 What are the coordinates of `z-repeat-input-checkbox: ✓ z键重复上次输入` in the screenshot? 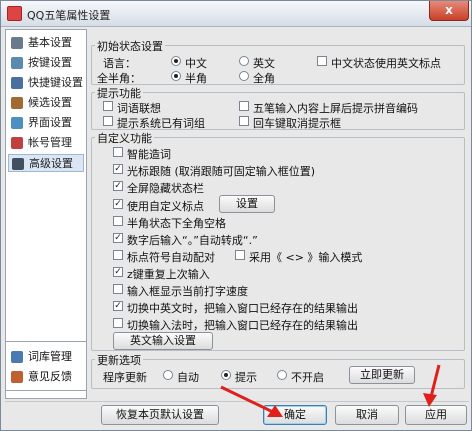 It's located at (161, 274).